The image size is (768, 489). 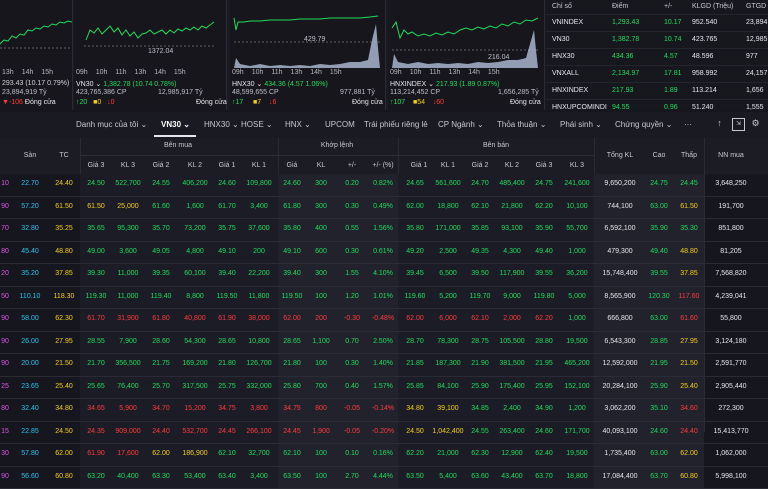 What do you see at coordinates (755, 123) in the screenshot?
I see `settings-icon: ⚙` at bounding box center [755, 123].